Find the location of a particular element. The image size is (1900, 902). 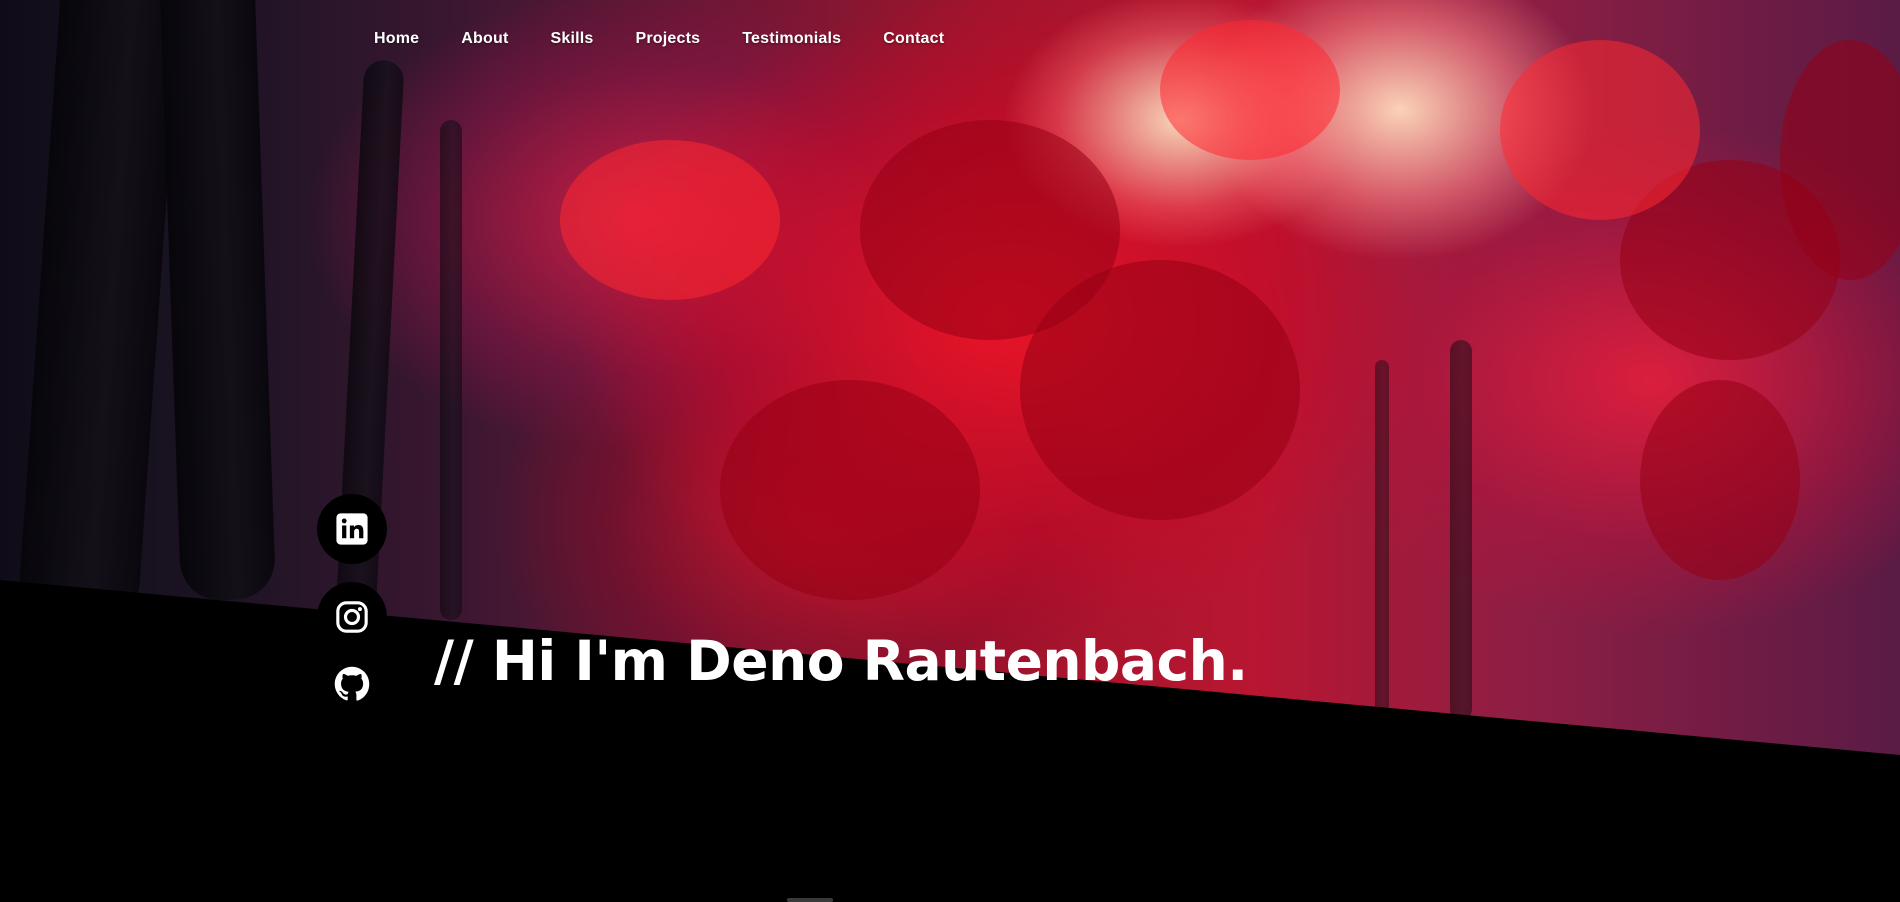

instagram-link is located at coordinates (352, 617).